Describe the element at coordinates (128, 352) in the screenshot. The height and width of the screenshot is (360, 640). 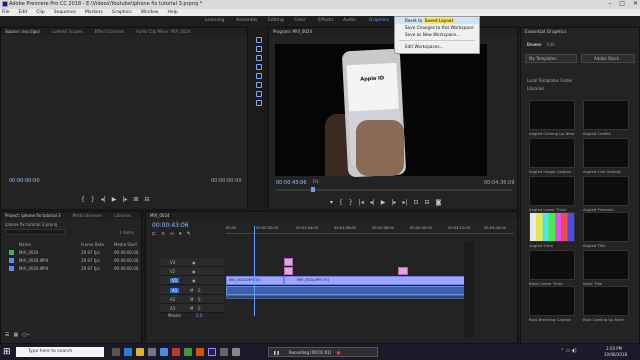
I see `edge-icon` at that location.